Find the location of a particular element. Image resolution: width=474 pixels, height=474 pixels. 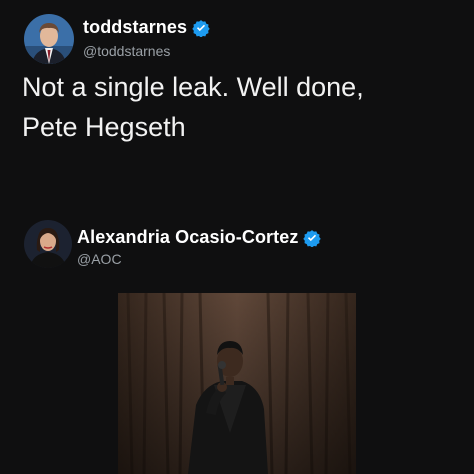

avatar-aoc is located at coordinates (48, 244).